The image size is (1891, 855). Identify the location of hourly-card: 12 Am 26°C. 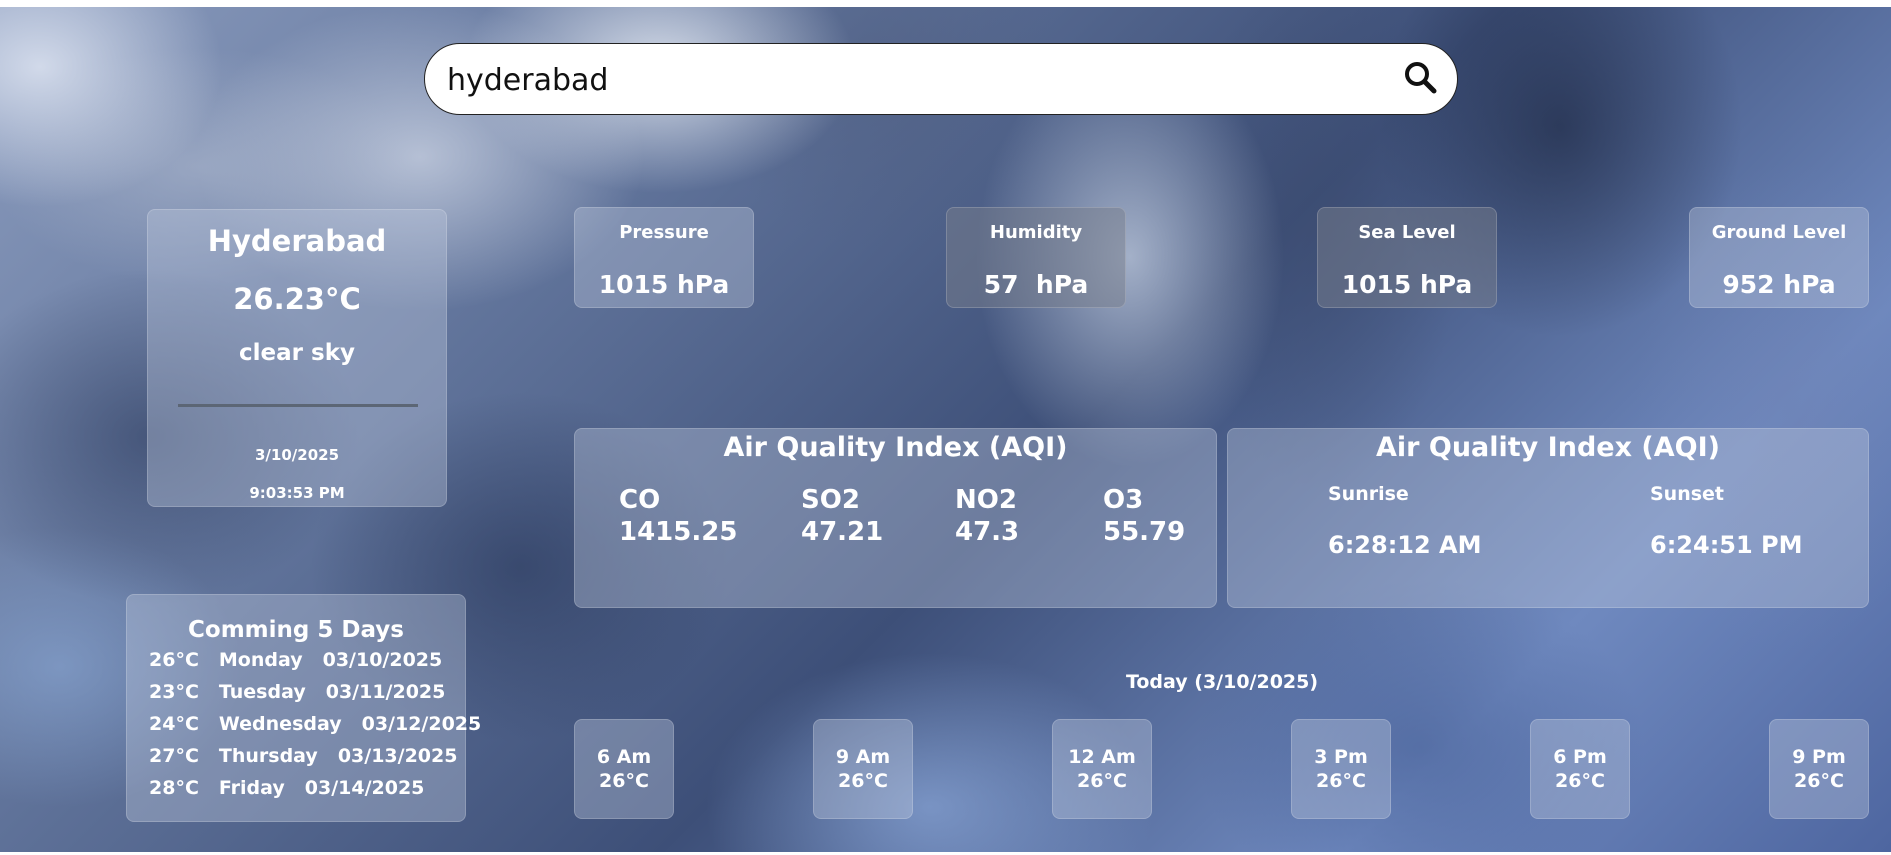
(1102, 769).